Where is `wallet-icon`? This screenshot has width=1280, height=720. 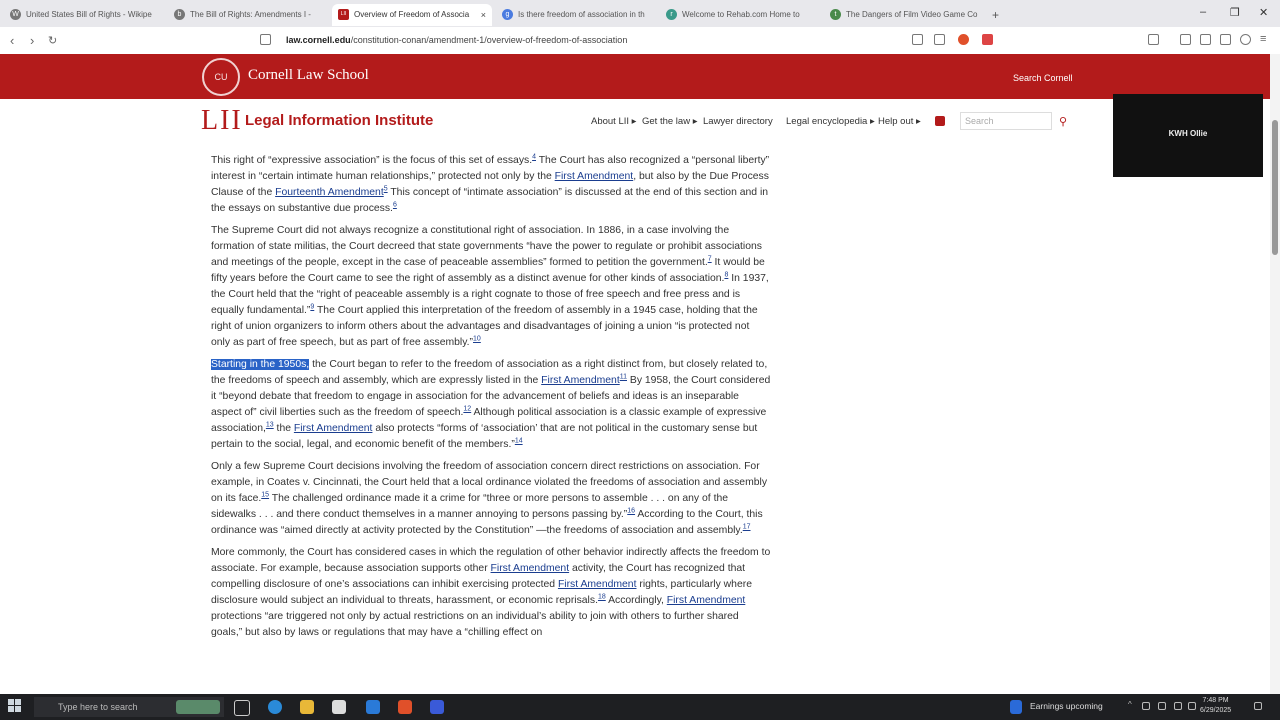
wallet-icon is located at coordinates (1185, 39).